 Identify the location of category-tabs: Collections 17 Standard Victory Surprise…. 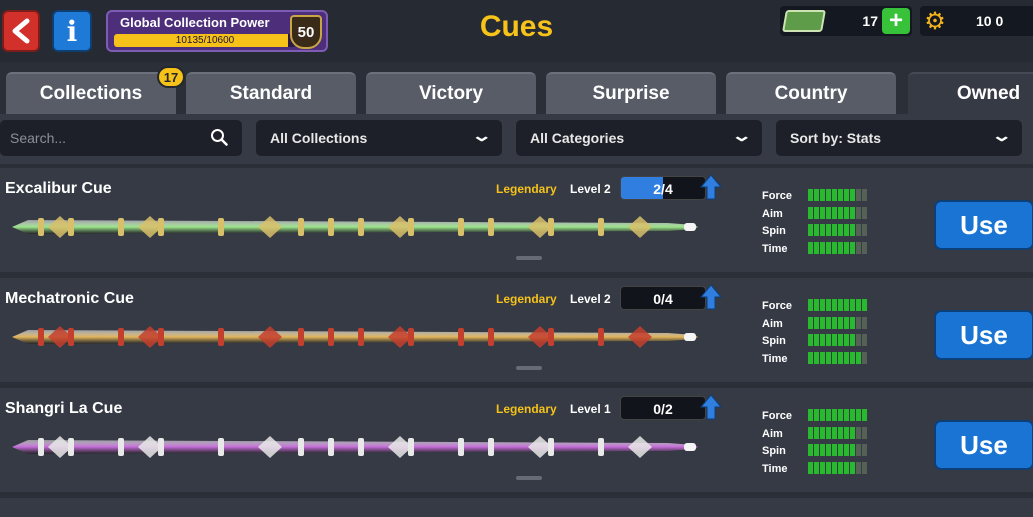
(516, 90).